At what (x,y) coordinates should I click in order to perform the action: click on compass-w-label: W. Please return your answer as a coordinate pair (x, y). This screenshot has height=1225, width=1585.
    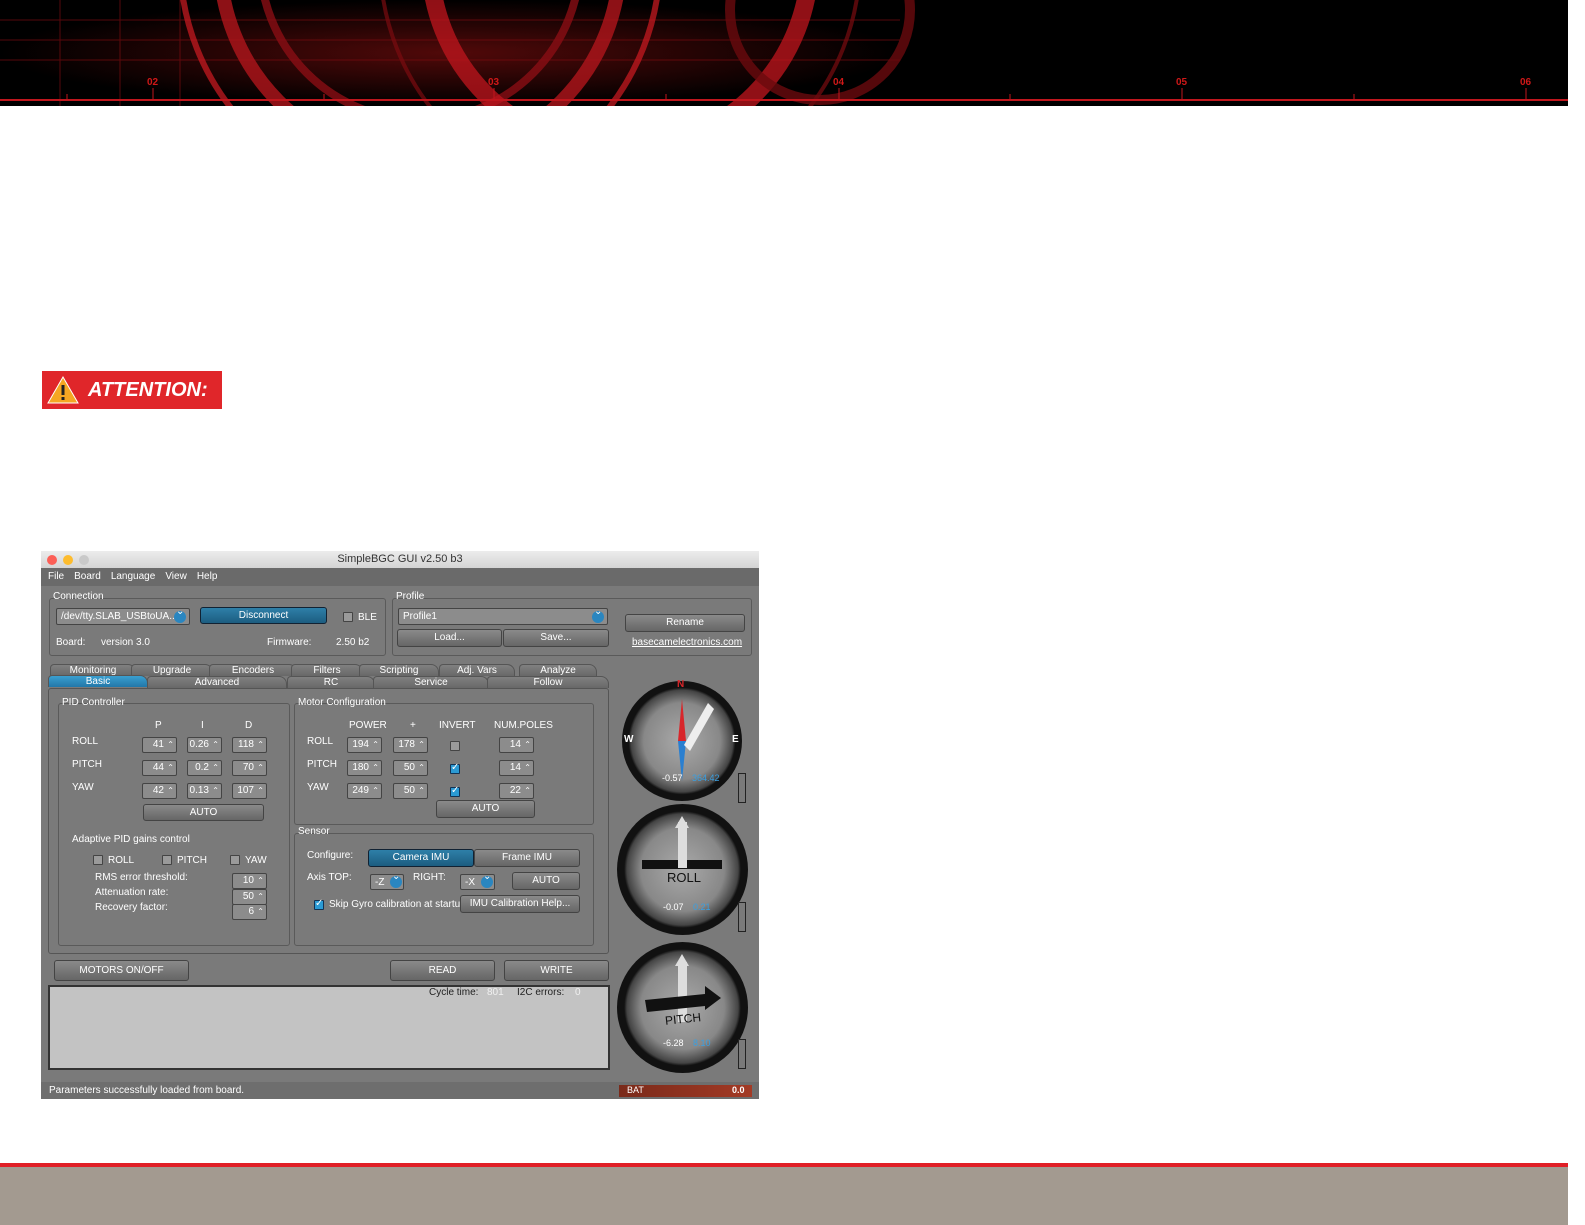
    Looking at the image, I should click on (629, 739).